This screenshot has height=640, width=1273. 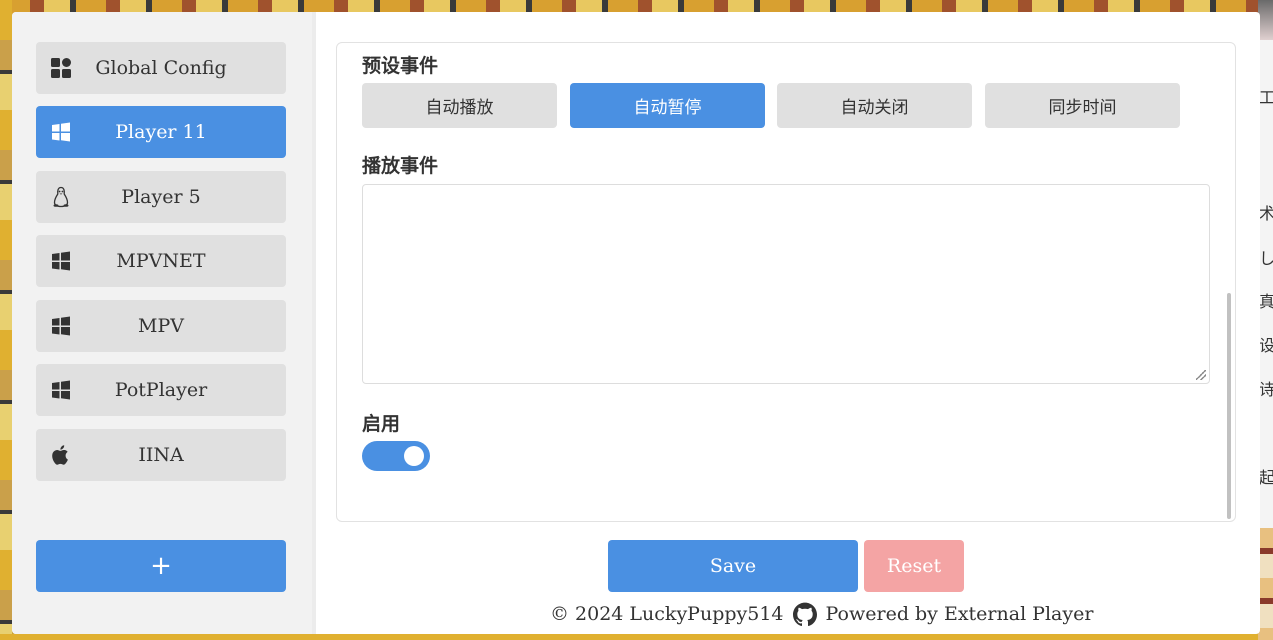 I want to click on enable-toggle, so click(x=396, y=456).